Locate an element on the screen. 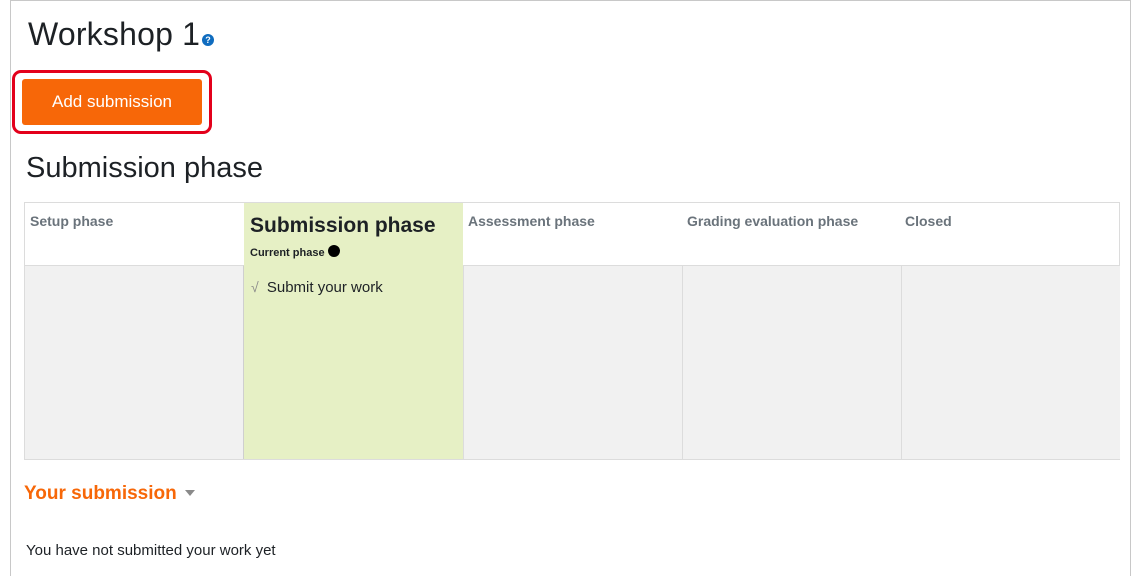  your-submission-toggle: Your submission is located at coordinates (109, 494).